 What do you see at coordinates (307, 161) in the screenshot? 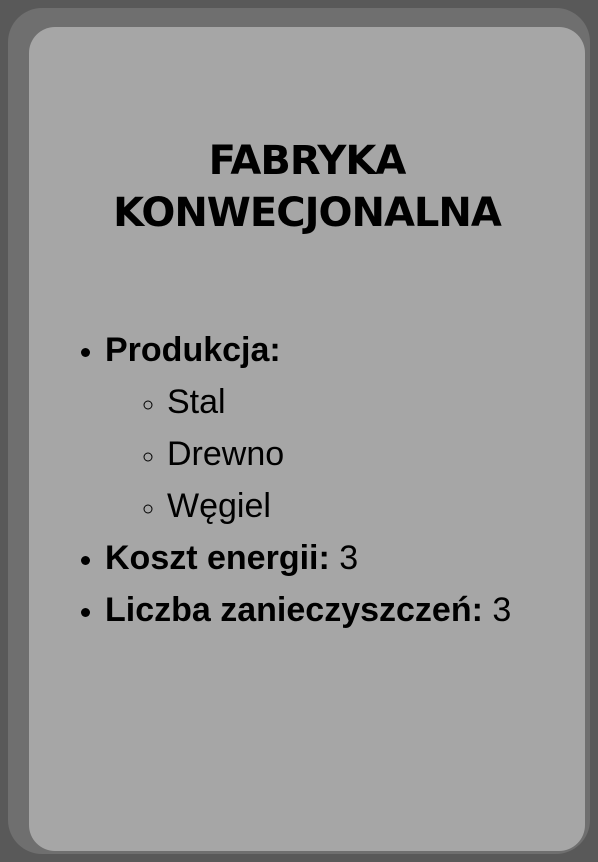
I see `card-title-line-1: FABRYKA` at bounding box center [307, 161].